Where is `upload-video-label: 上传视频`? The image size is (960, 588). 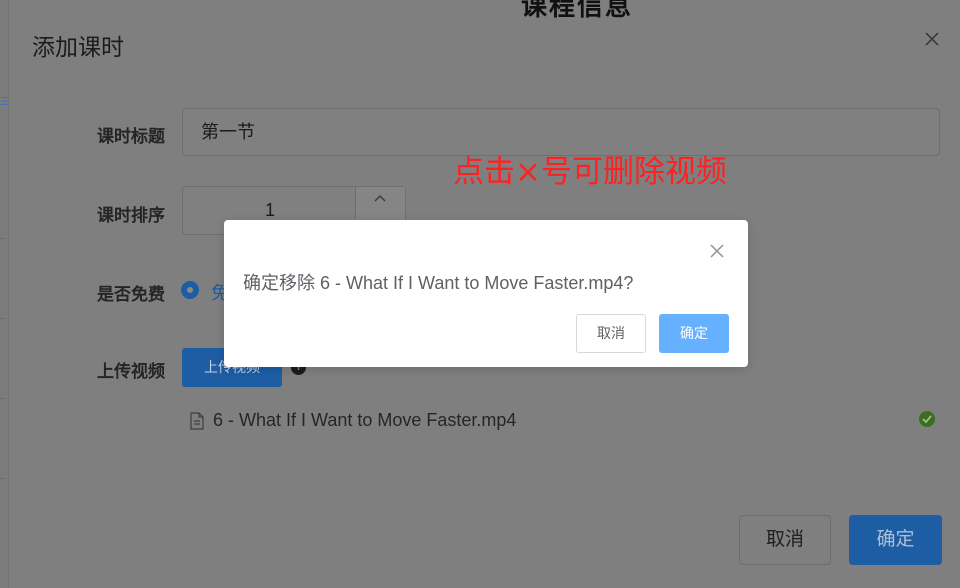 upload-video-label: 上传视频 is located at coordinates (131, 371).